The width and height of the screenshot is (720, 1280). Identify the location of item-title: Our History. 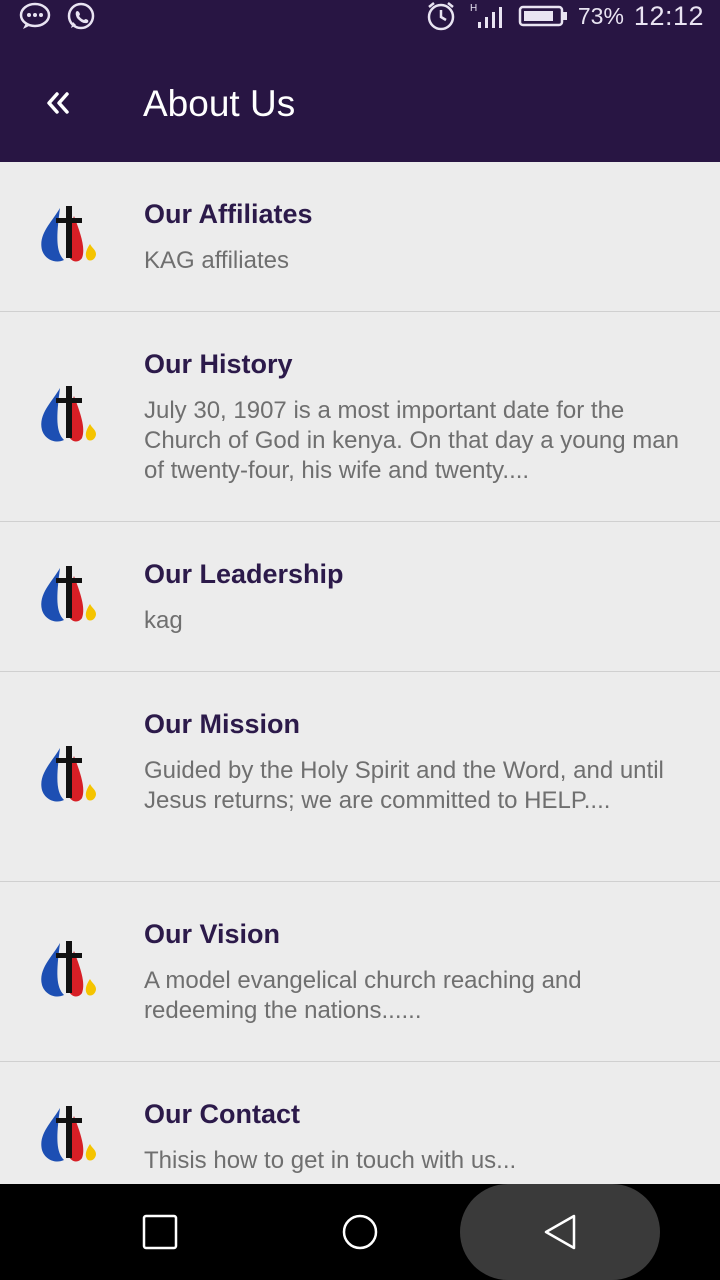
(218, 364).